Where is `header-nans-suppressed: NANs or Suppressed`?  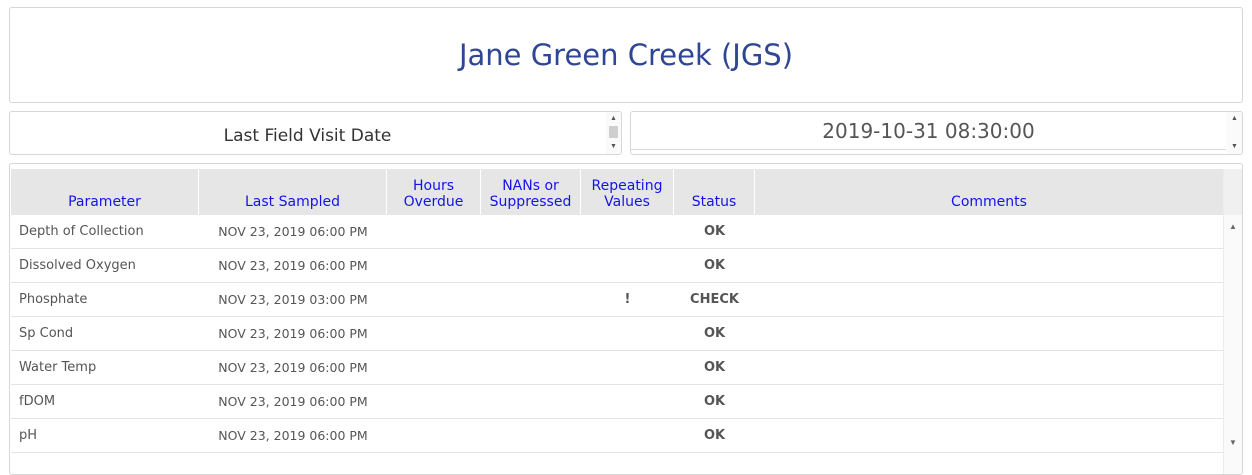 header-nans-suppressed: NANs or Suppressed is located at coordinates (531, 192).